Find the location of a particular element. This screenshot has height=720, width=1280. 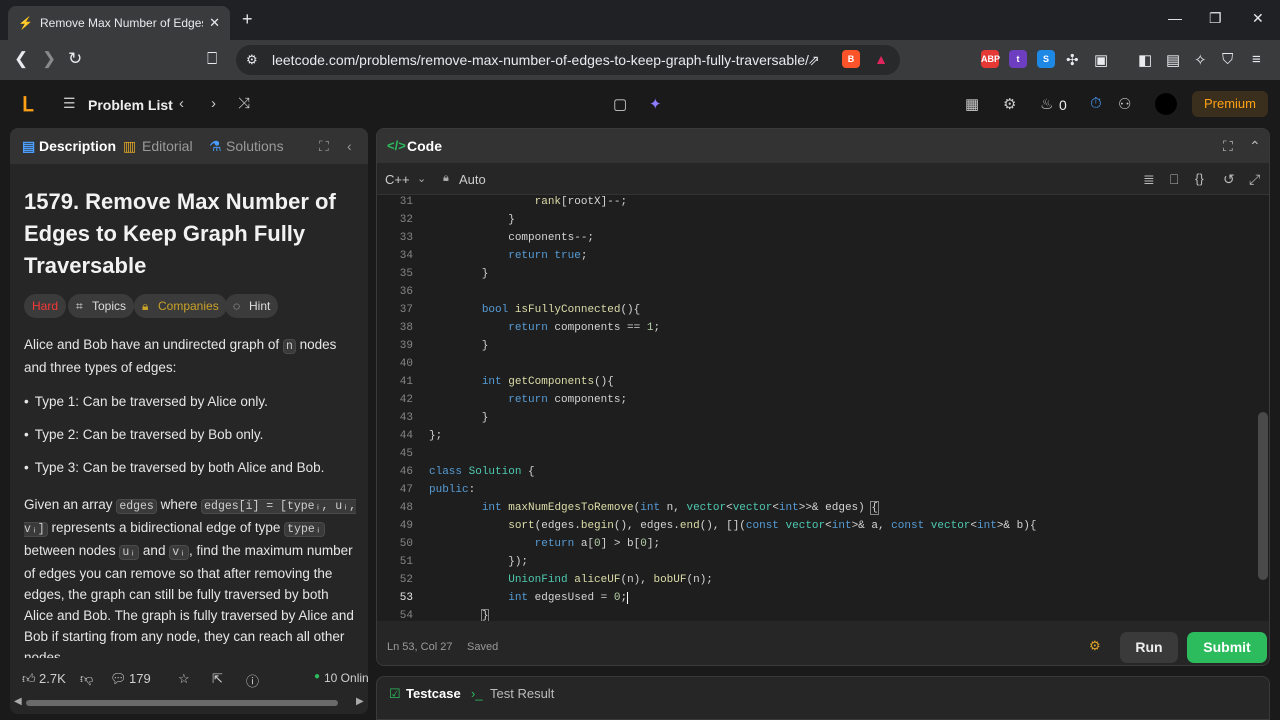

notes-icon: ▢ is located at coordinates (620, 104).